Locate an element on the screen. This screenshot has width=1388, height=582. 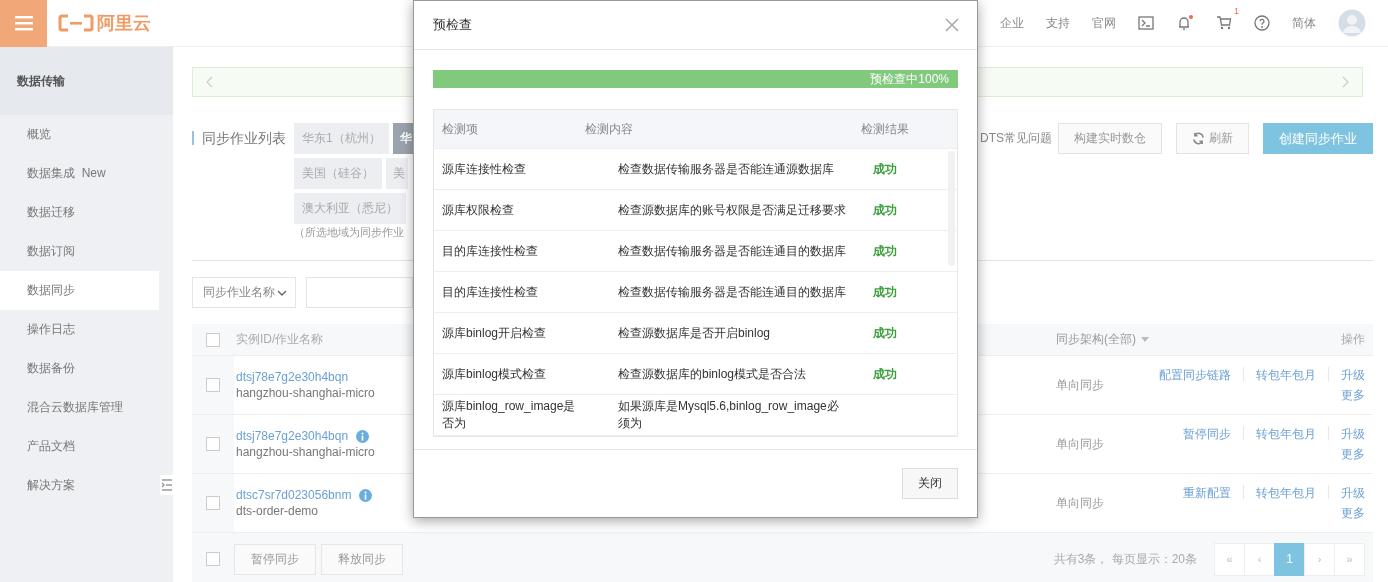
check-description: 检查源数据库是否开启binlog is located at coordinates (694, 333).